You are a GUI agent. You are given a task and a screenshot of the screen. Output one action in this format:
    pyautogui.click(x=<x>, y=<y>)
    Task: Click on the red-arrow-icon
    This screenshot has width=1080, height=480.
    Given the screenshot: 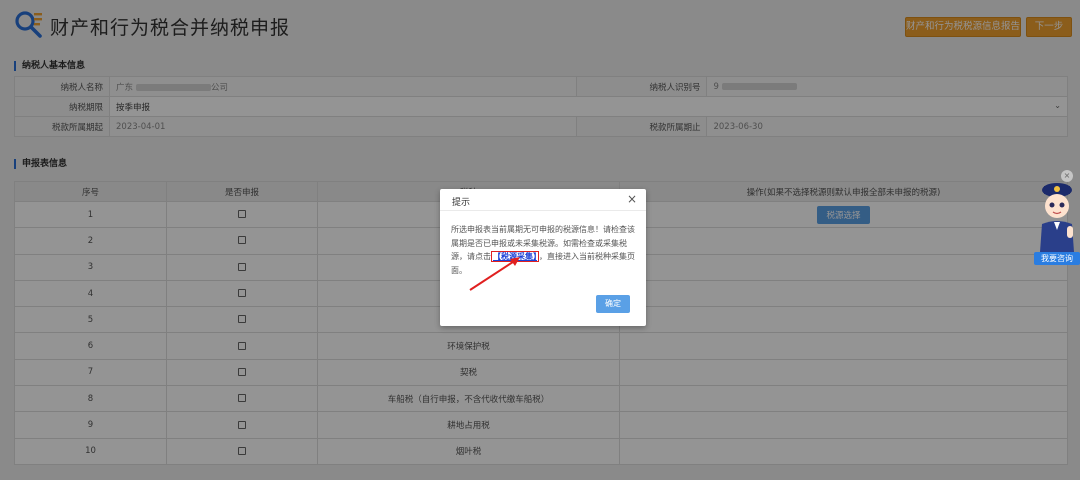 What is the action you would take?
    pyautogui.click(x=494, y=274)
    